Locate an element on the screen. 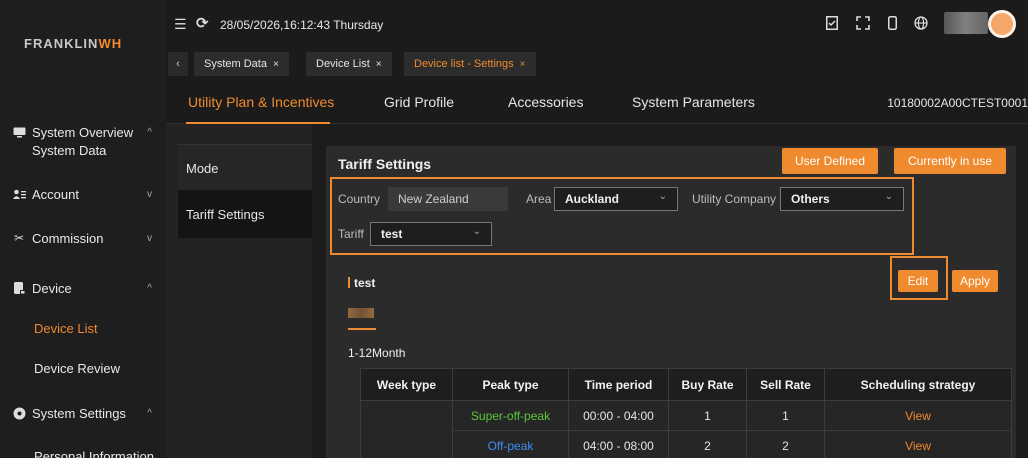 This screenshot has height=458, width=1028. tariff-name: test is located at coordinates (361, 283).